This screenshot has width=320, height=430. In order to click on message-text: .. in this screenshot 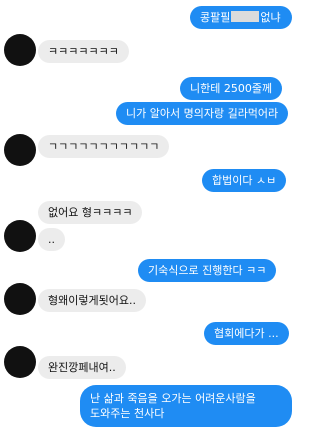, I will do `click(51, 239)`.